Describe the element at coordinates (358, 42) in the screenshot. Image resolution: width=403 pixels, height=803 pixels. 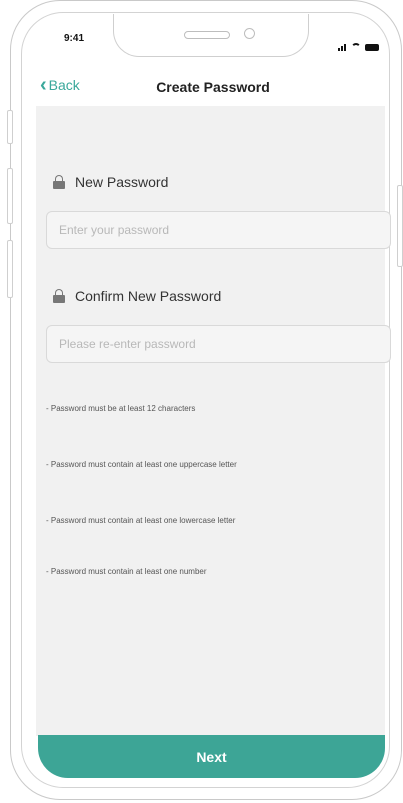
I see `status-icons` at that location.